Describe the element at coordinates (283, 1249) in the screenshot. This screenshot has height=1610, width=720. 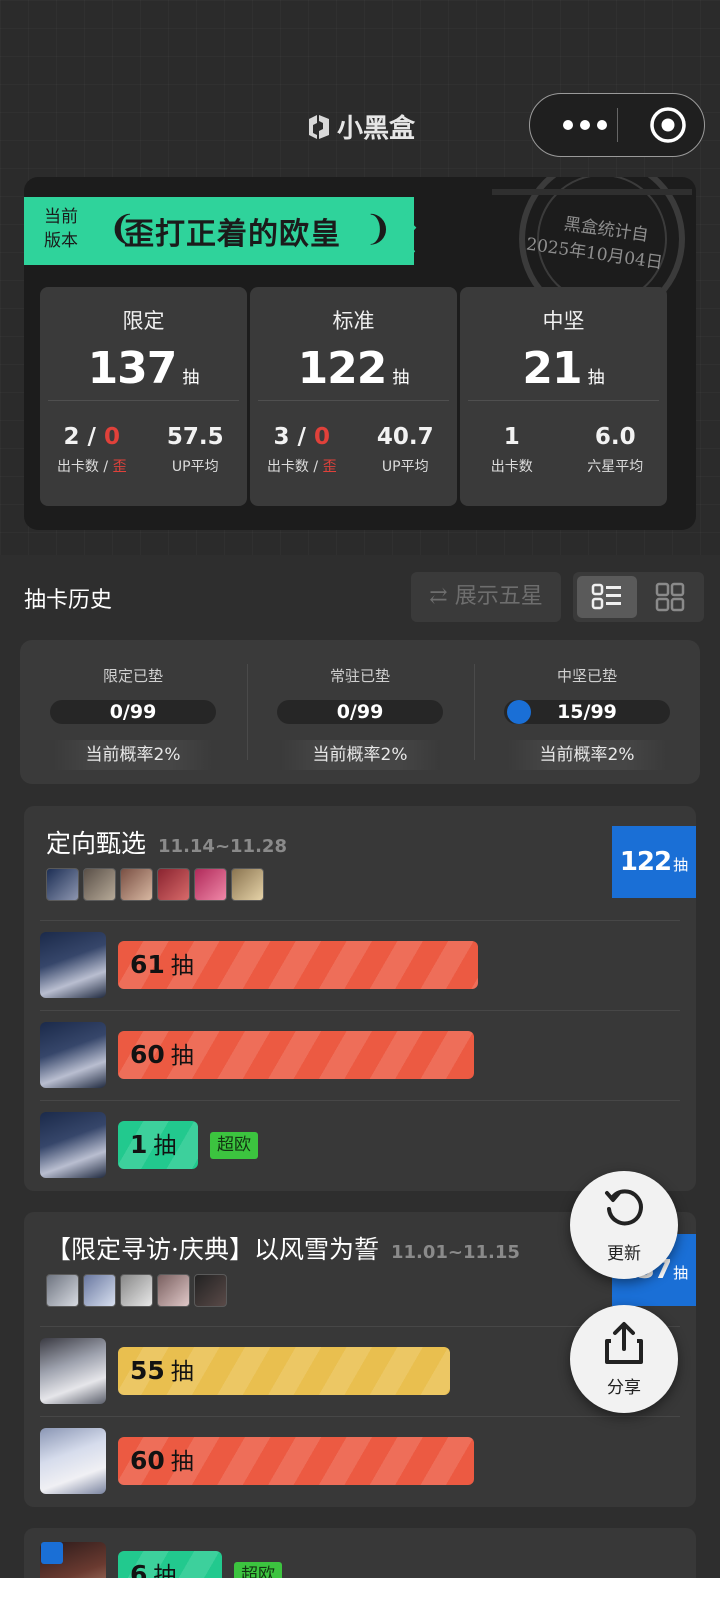
I see `pool-name: 【限定寻访·庆典】以风雪为誓 11.01~11.15` at that location.